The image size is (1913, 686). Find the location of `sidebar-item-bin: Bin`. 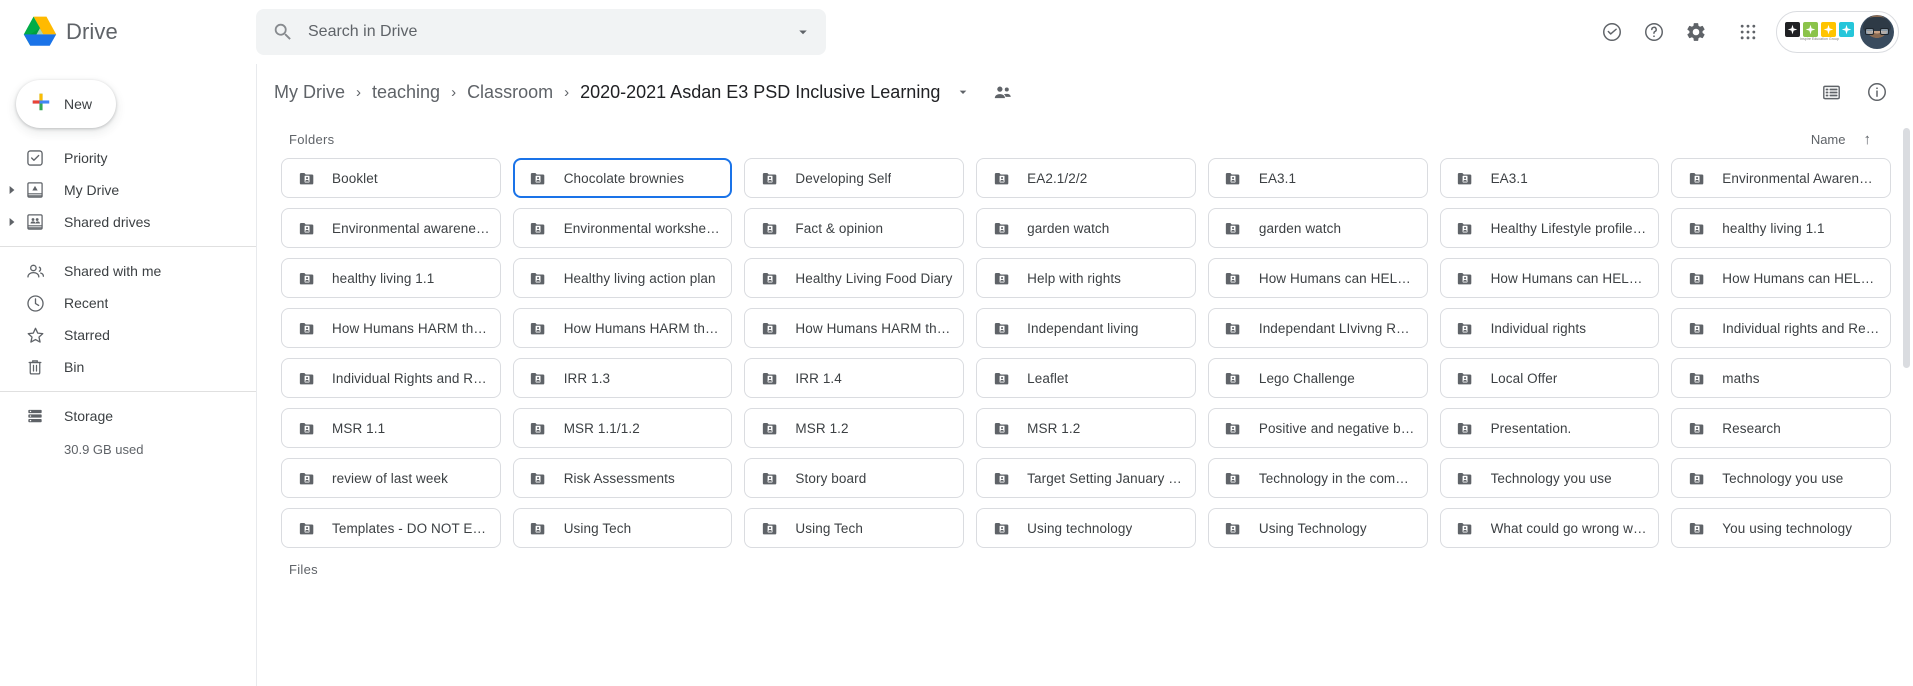

sidebar-item-bin: Bin is located at coordinates (121, 367).